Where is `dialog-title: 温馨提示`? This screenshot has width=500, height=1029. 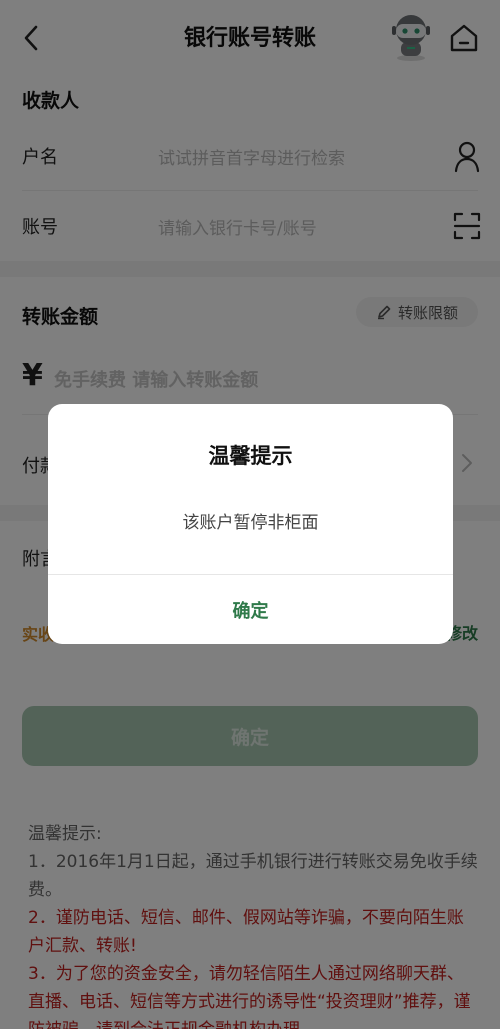 dialog-title: 温馨提示 is located at coordinates (250, 456).